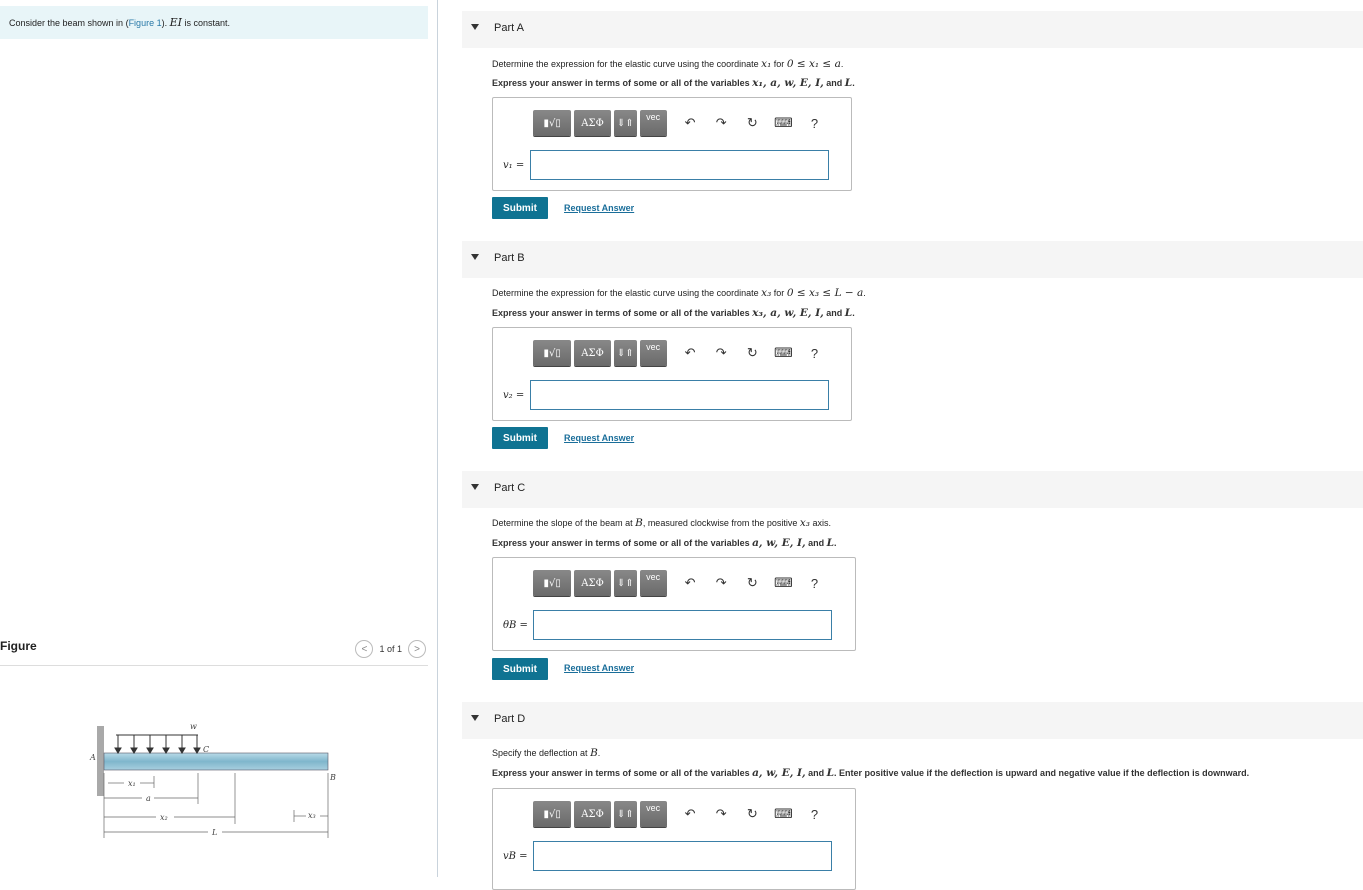  Describe the element at coordinates (18, 646) in the screenshot. I see `figure-title: Figure` at that location.